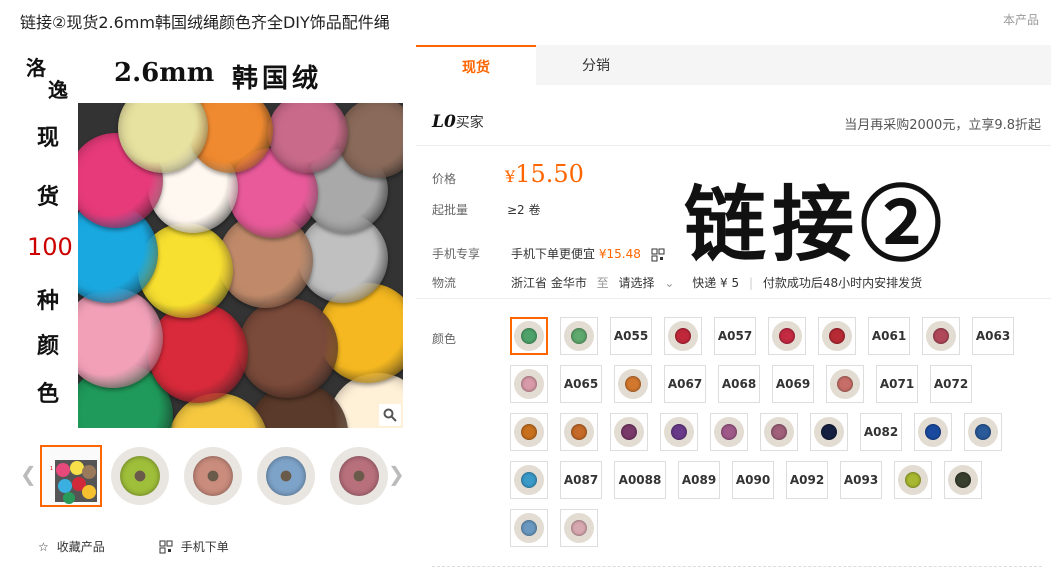  Describe the element at coordinates (58, 90) in the screenshot. I see `brand-char-2: 逸` at that location.